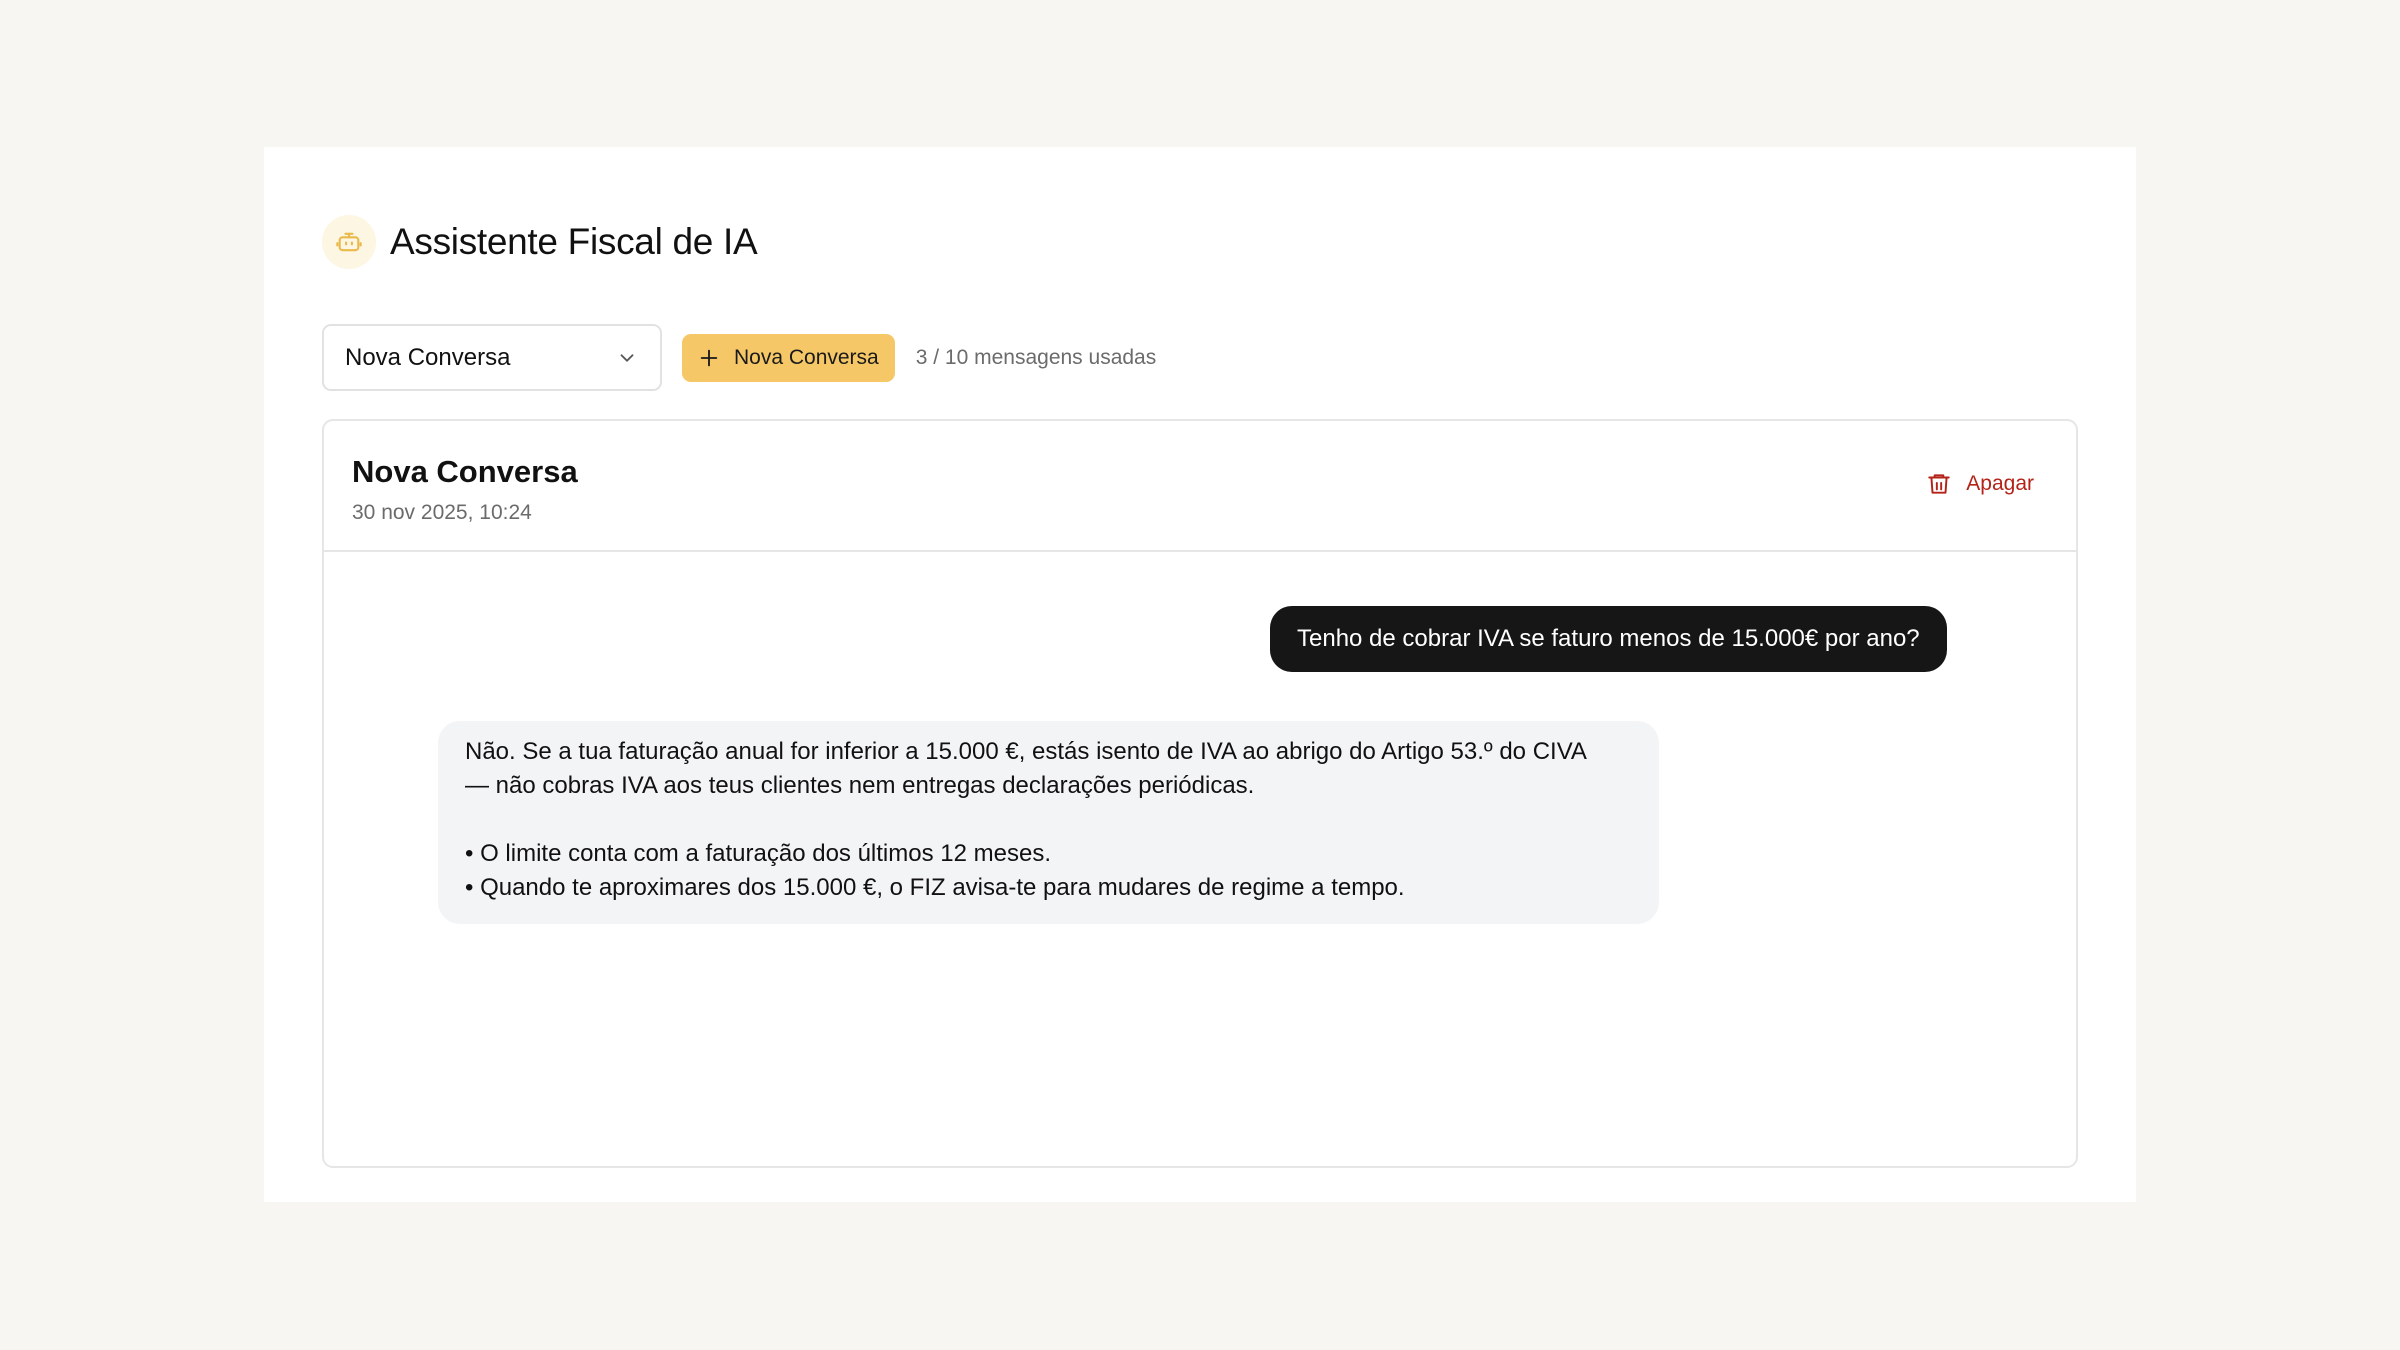  I want to click on delete-button: Apagar, so click(1980, 484).